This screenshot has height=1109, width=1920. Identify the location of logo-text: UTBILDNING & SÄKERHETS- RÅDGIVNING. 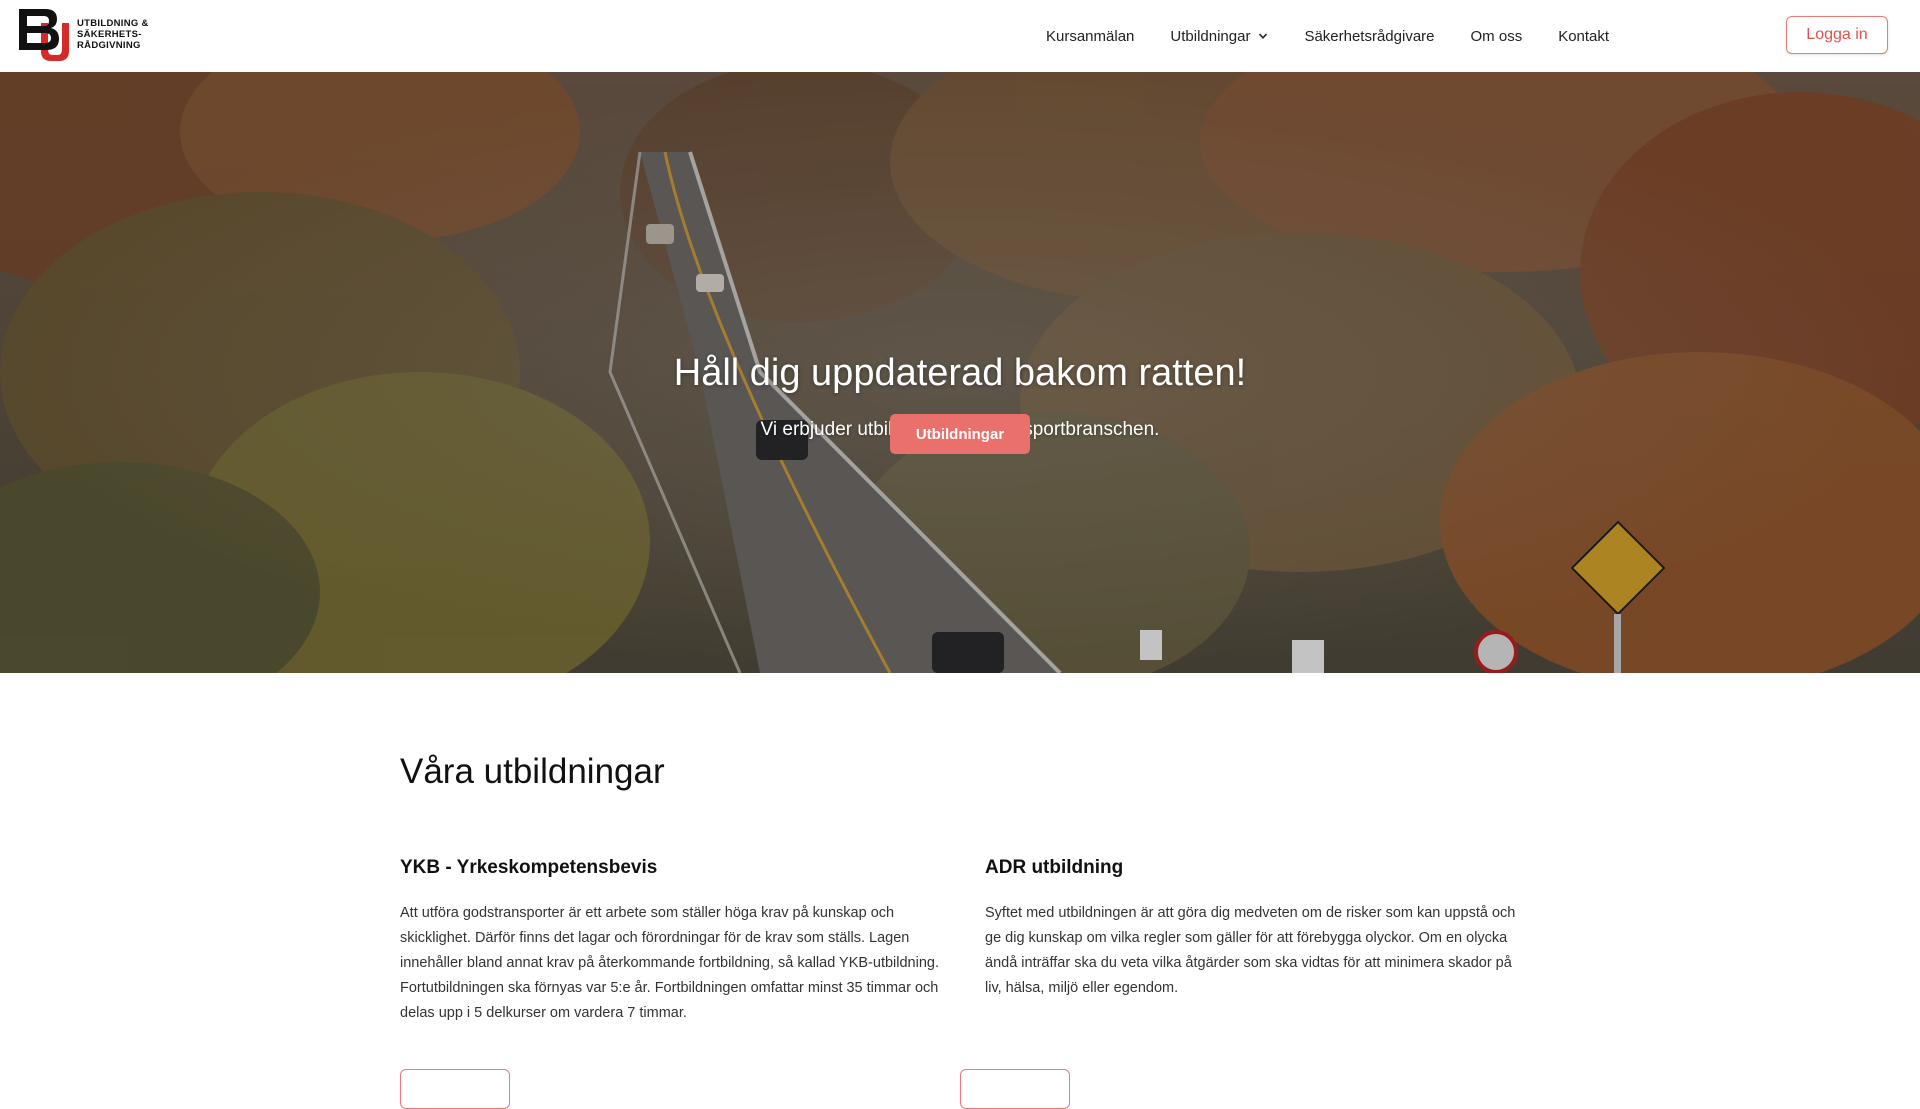
(113, 34).